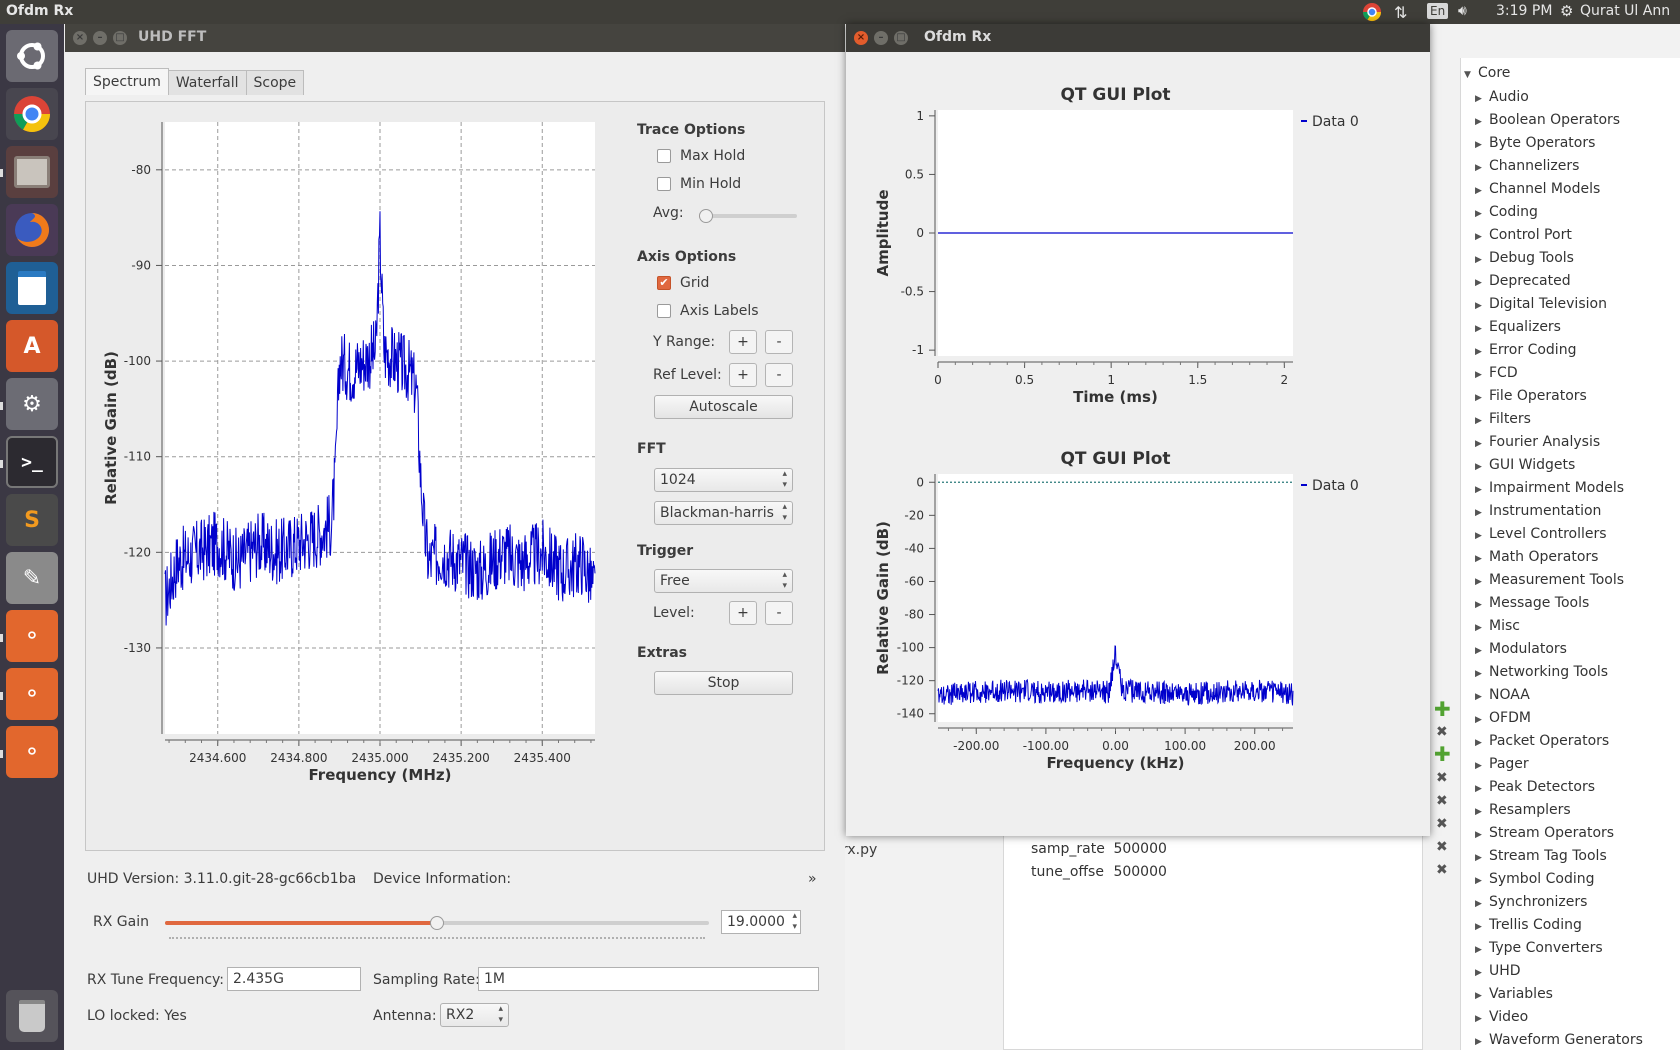 This screenshot has width=1680, height=1050. Describe the element at coordinates (1525, 465) in the screenshot. I see `tree-item: ▶ GUI Widgets` at that location.